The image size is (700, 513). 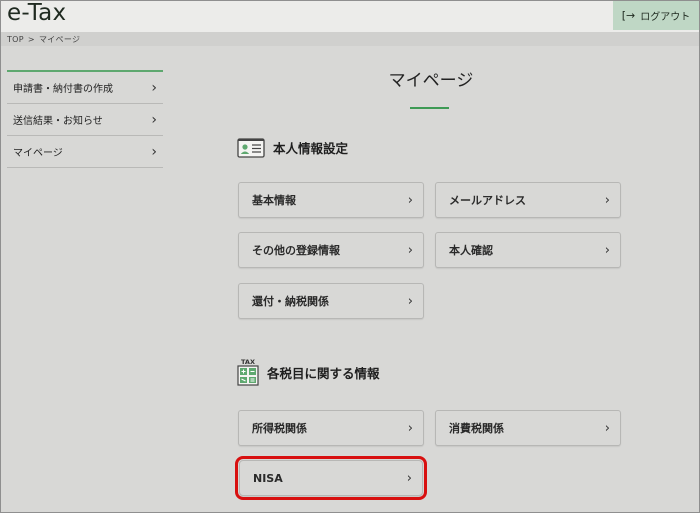 What do you see at coordinates (350, 16) in the screenshot?
I see `header: e-Tax [→ ログアウト` at bounding box center [350, 16].